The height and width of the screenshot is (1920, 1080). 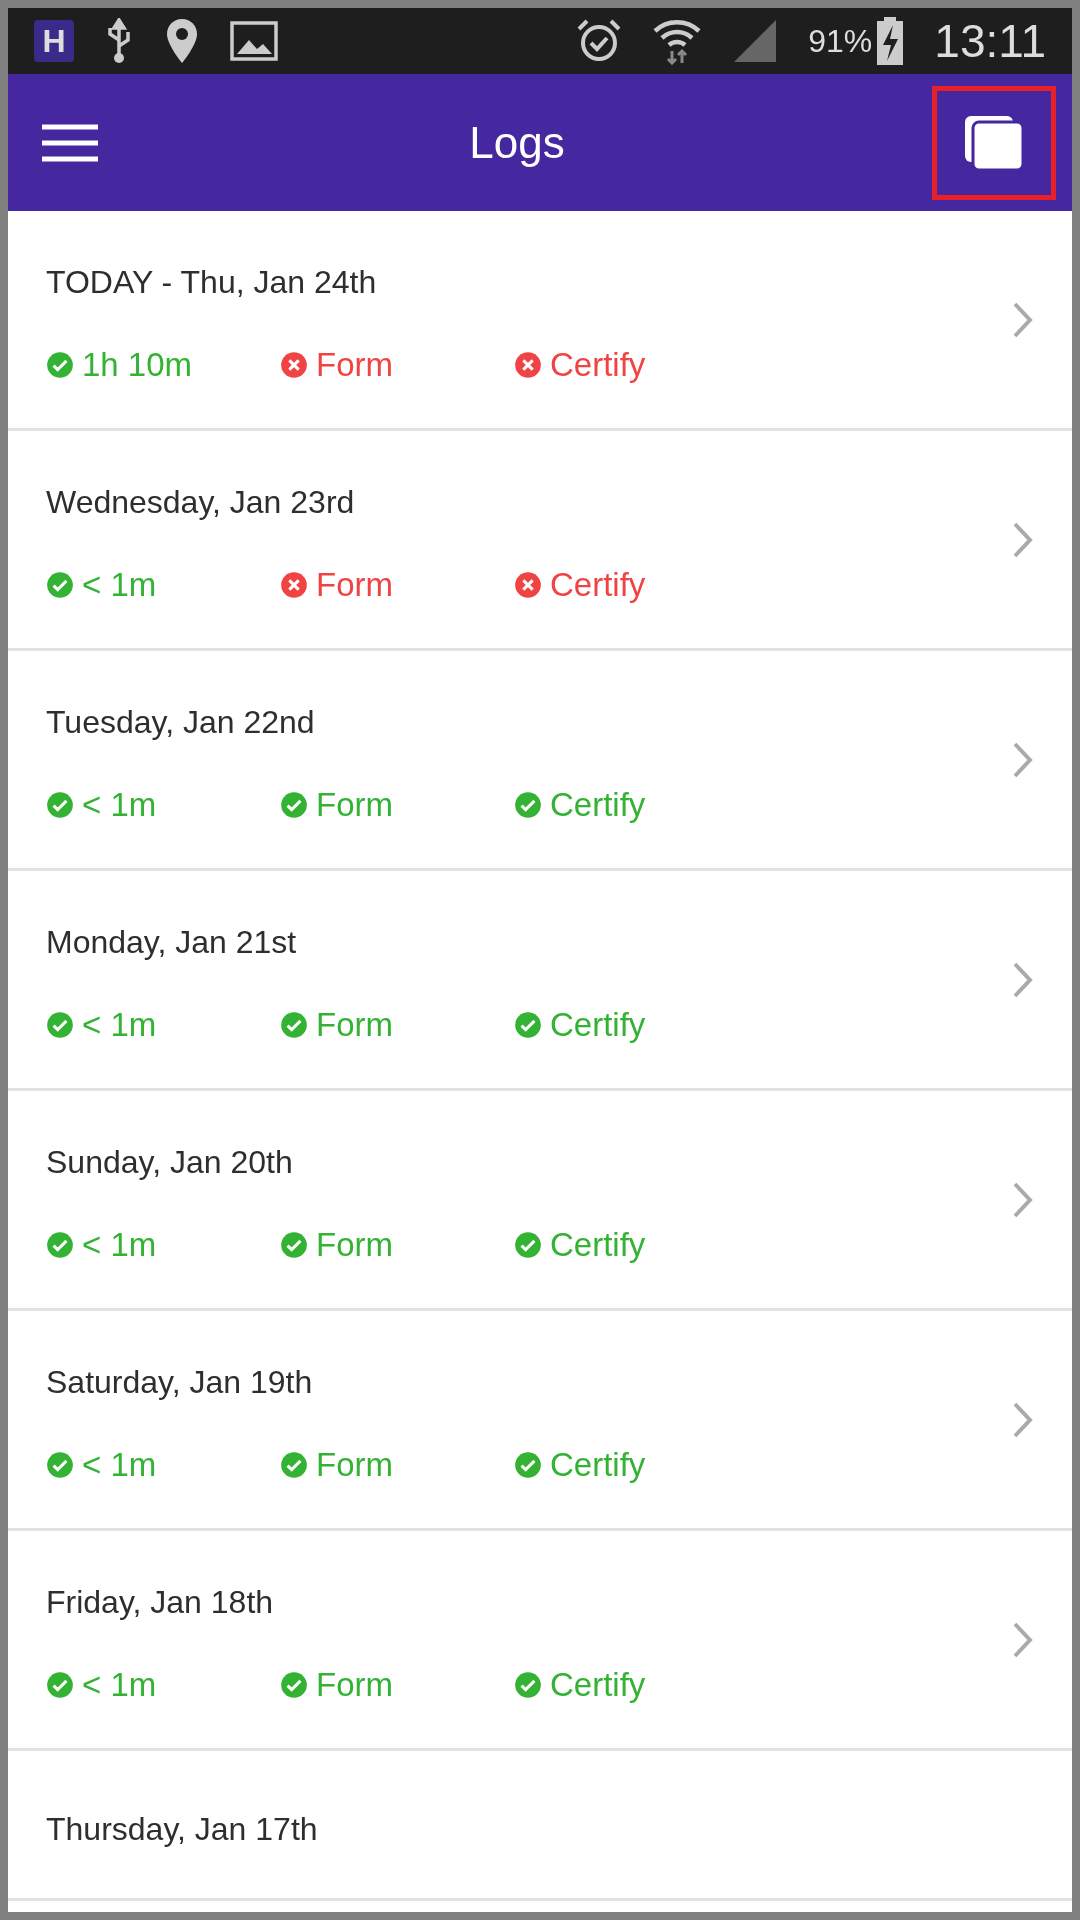 What do you see at coordinates (540, 541) in the screenshot?
I see `log-row: Wednesday, Jan 23rd < 1m Form Certify` at bounding box center [540, 541].